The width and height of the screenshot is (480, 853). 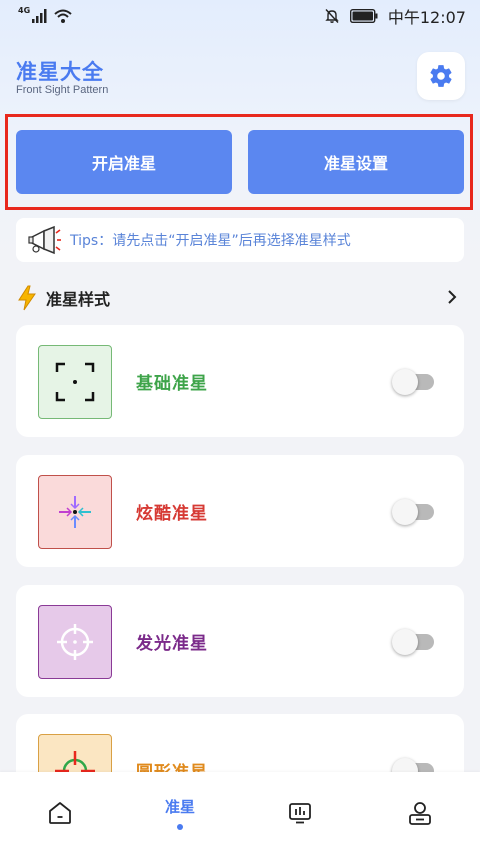 I want to click on style-toggle-basic, so click(x=414, y=381).